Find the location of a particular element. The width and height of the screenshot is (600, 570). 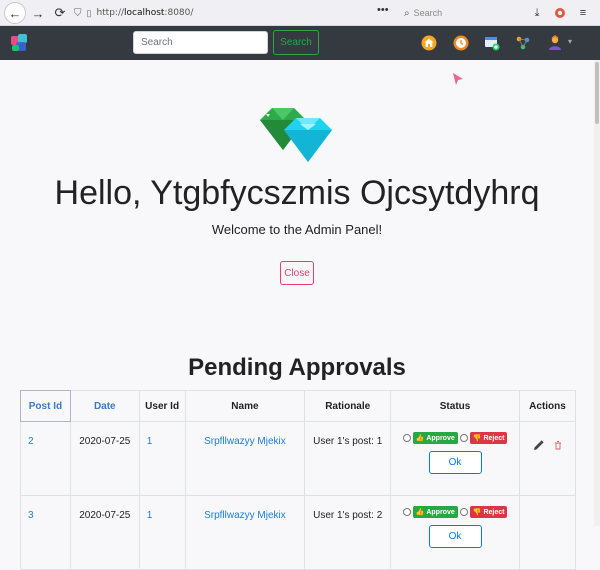

address-bar: ⛉ ▯ http://localhost:8080/ is located at coordinates (234, 13).